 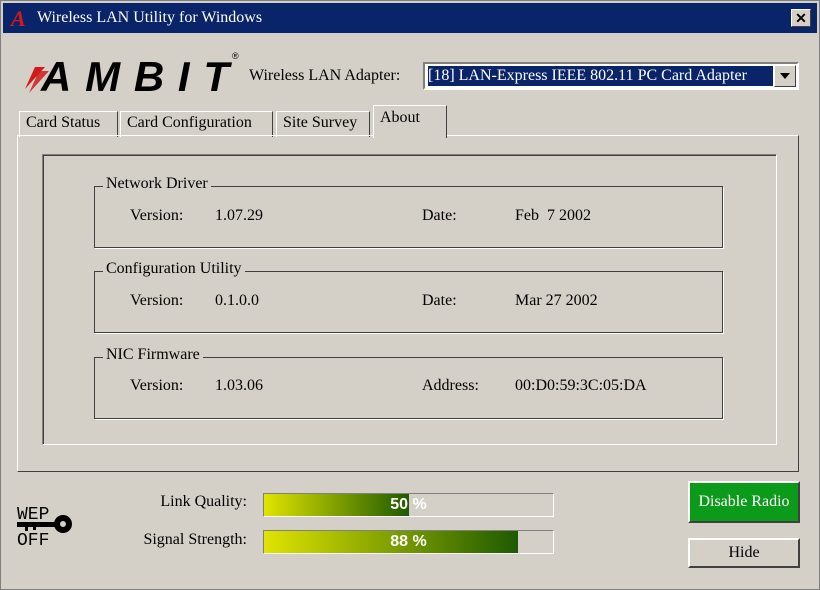 I want to click on firmware-version-value: 1.03.06, so click(x=239, y=385).